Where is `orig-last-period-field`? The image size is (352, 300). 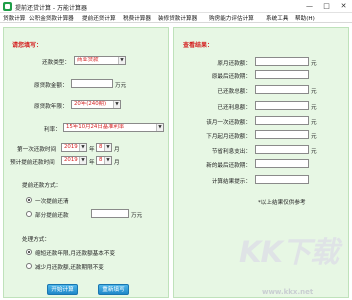 orig-last-period-field is located at coordinates (282, 74).